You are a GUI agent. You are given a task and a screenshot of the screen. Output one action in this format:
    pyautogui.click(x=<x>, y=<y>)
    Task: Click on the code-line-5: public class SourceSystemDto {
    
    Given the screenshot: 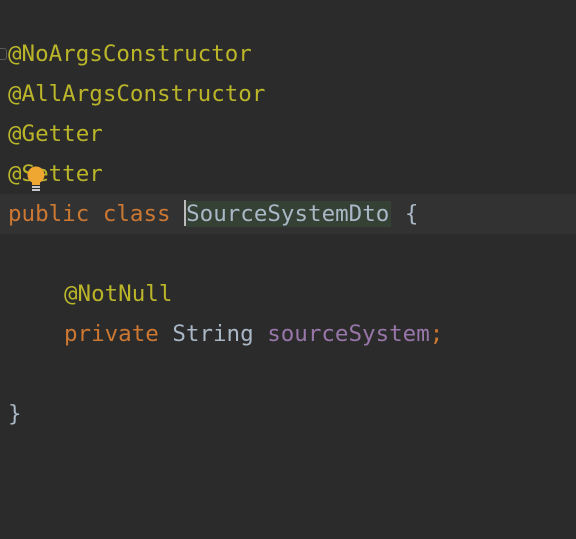 What is the action you would take?
    pyautogui.click(x=288, y=214)
    